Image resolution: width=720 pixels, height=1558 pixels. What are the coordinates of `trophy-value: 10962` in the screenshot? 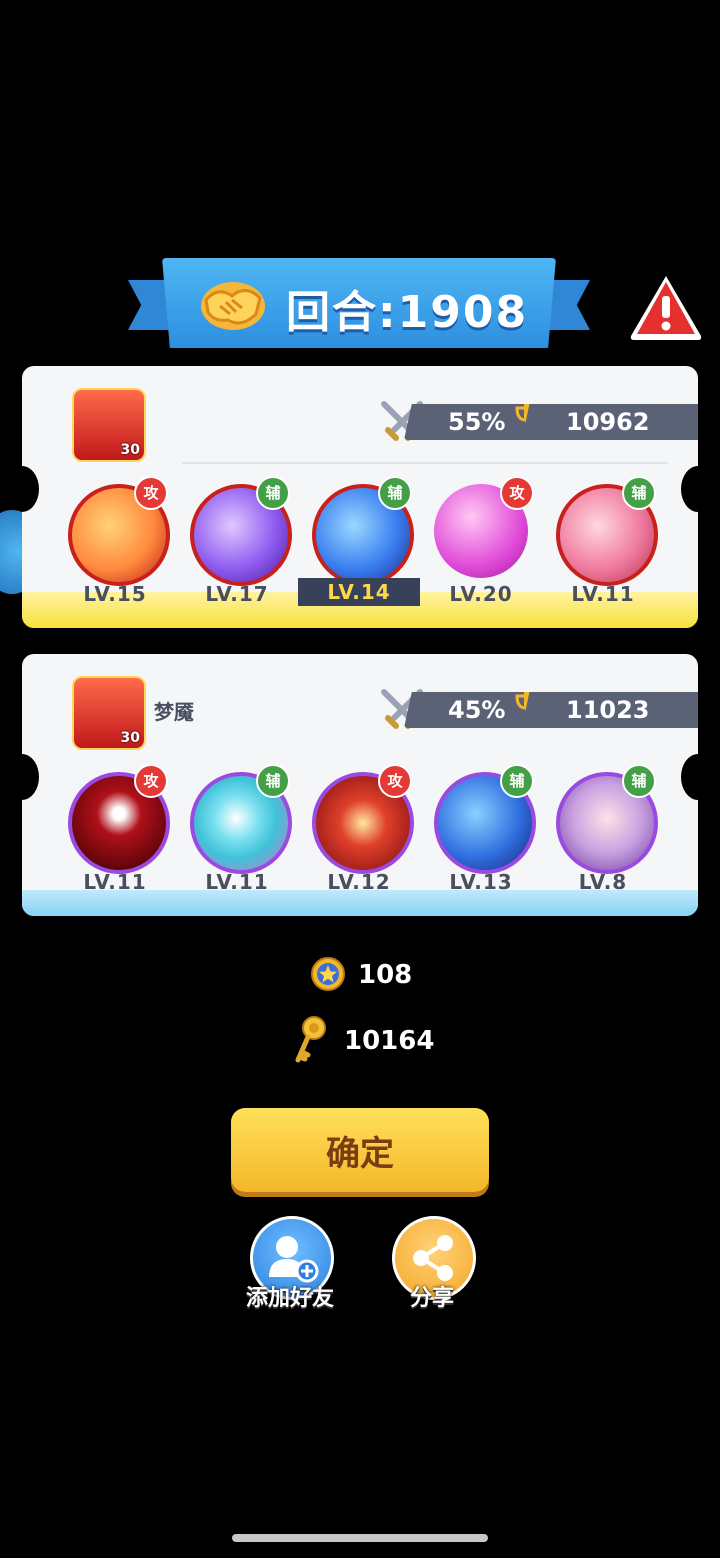 It's located at (608, 422).